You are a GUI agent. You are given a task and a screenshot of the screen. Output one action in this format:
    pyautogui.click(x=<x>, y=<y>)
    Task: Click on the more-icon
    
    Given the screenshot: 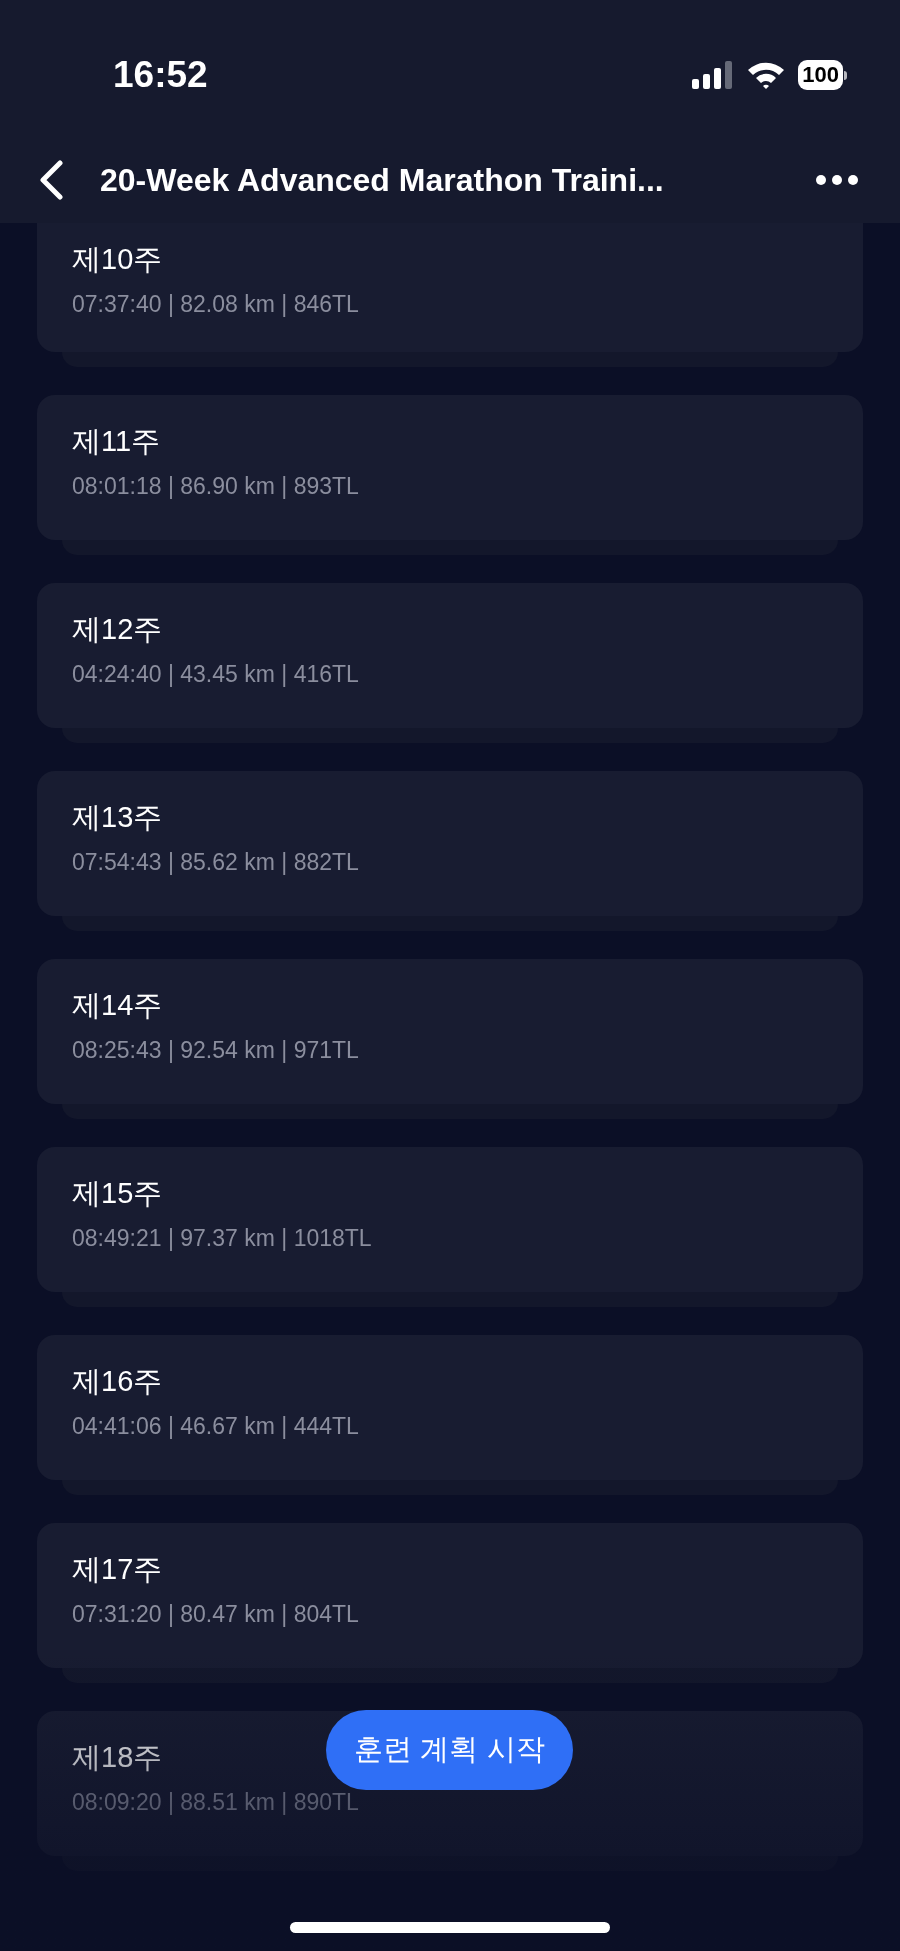 What is the action you would take?
    pyautogui.click(x=837, y=180)
    